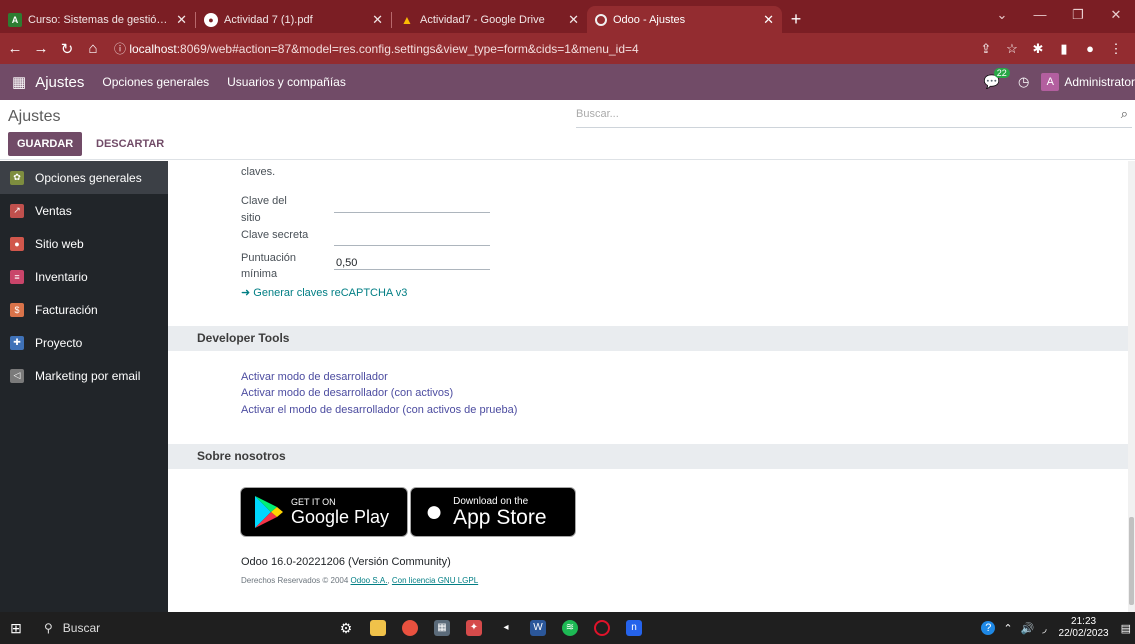  Describe the element at coordinates (269, 258) in the screenshot. I see `min-score-label-line1: Puntuación` at that location.